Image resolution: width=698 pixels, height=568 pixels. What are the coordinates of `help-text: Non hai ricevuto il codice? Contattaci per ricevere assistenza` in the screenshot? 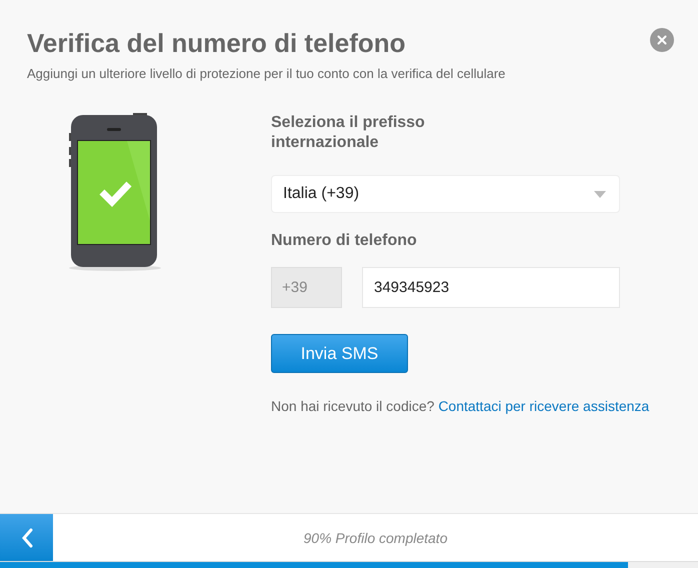 It's located at (460, 406).